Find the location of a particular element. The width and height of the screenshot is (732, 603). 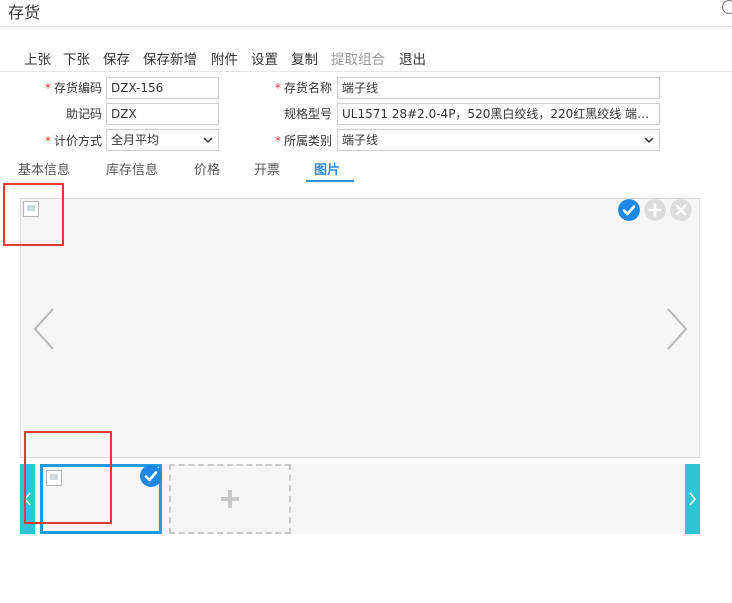

valuation-select-value: 全月平均 is located at coordinates (135, 140).